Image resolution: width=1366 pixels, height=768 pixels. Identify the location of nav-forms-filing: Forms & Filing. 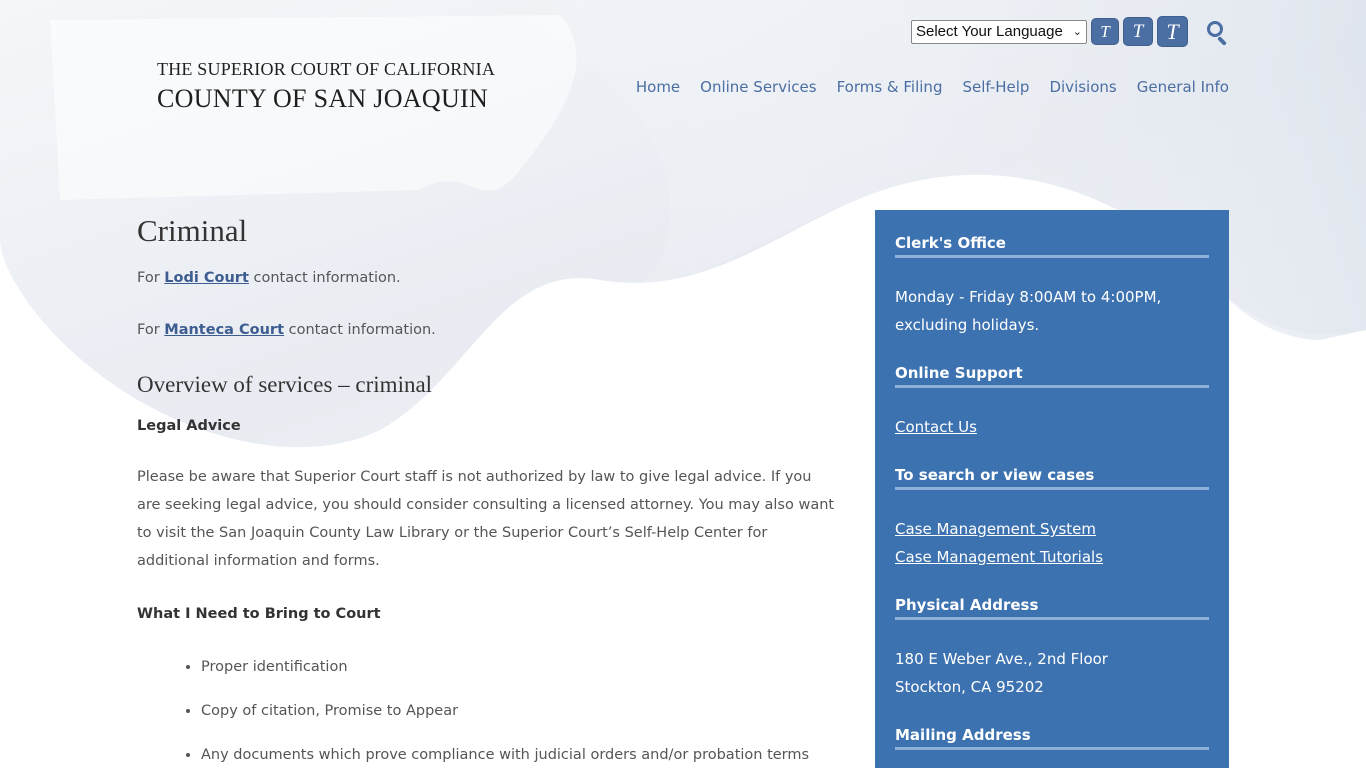
(890, 87).